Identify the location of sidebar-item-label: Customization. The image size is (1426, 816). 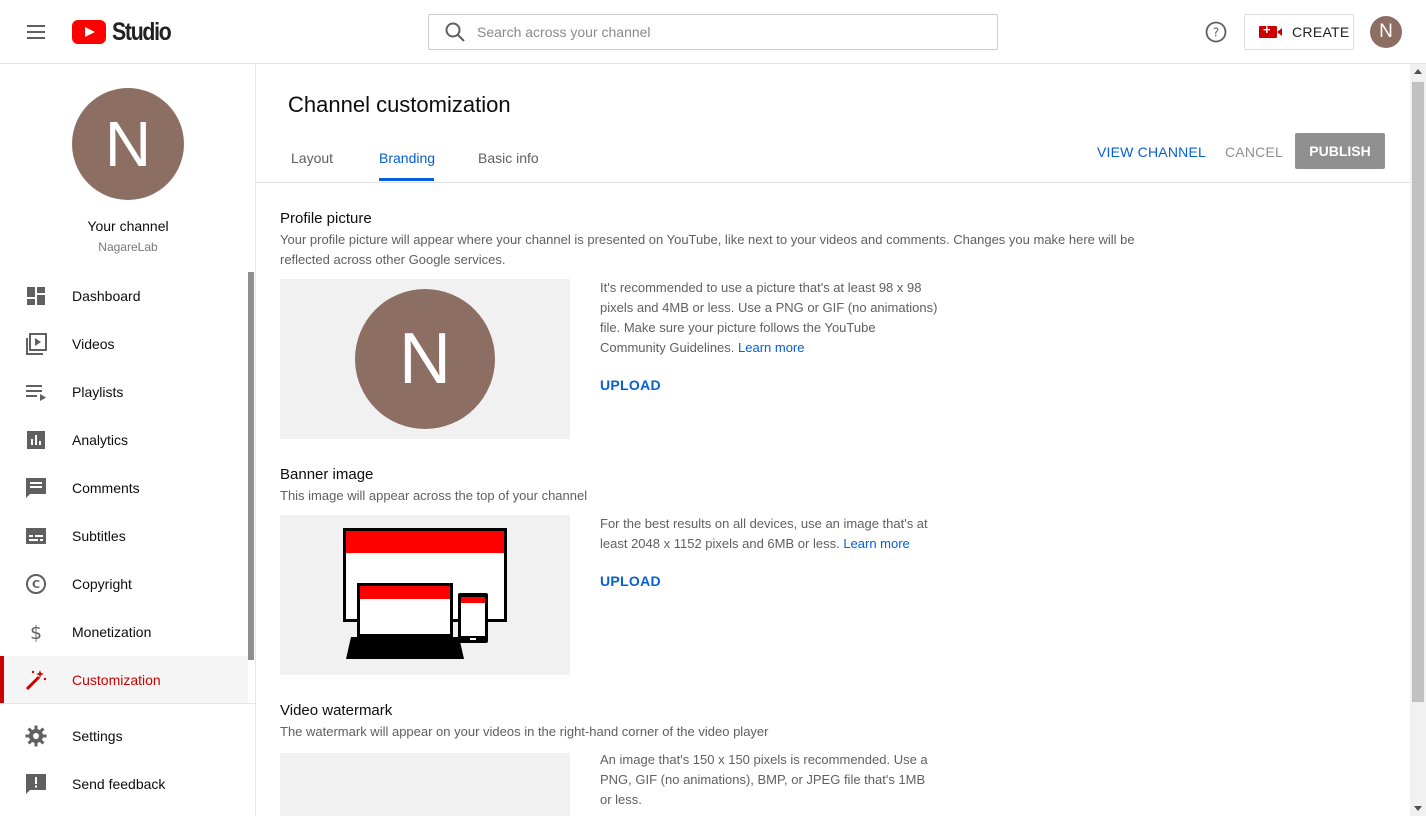
(116, 680).